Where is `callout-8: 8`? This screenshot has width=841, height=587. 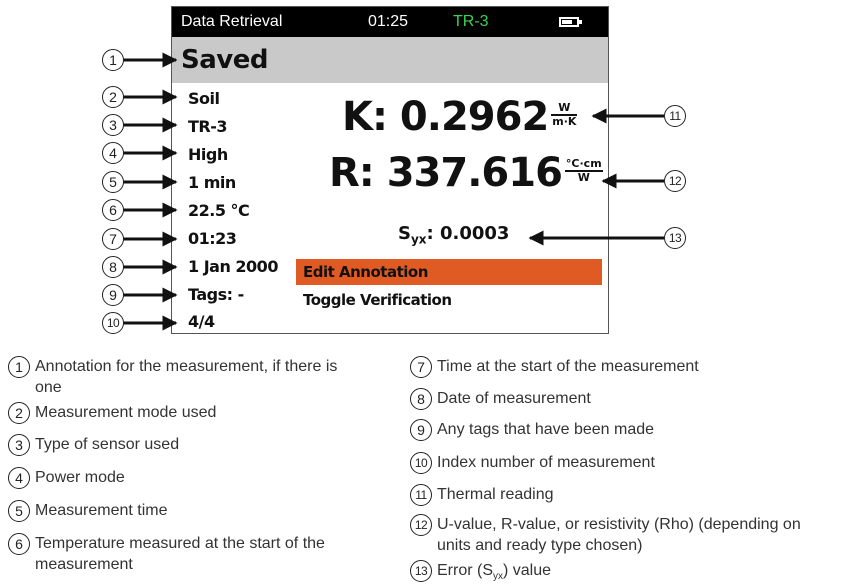 callout-8: 8 is located at coordinates (113, 267).